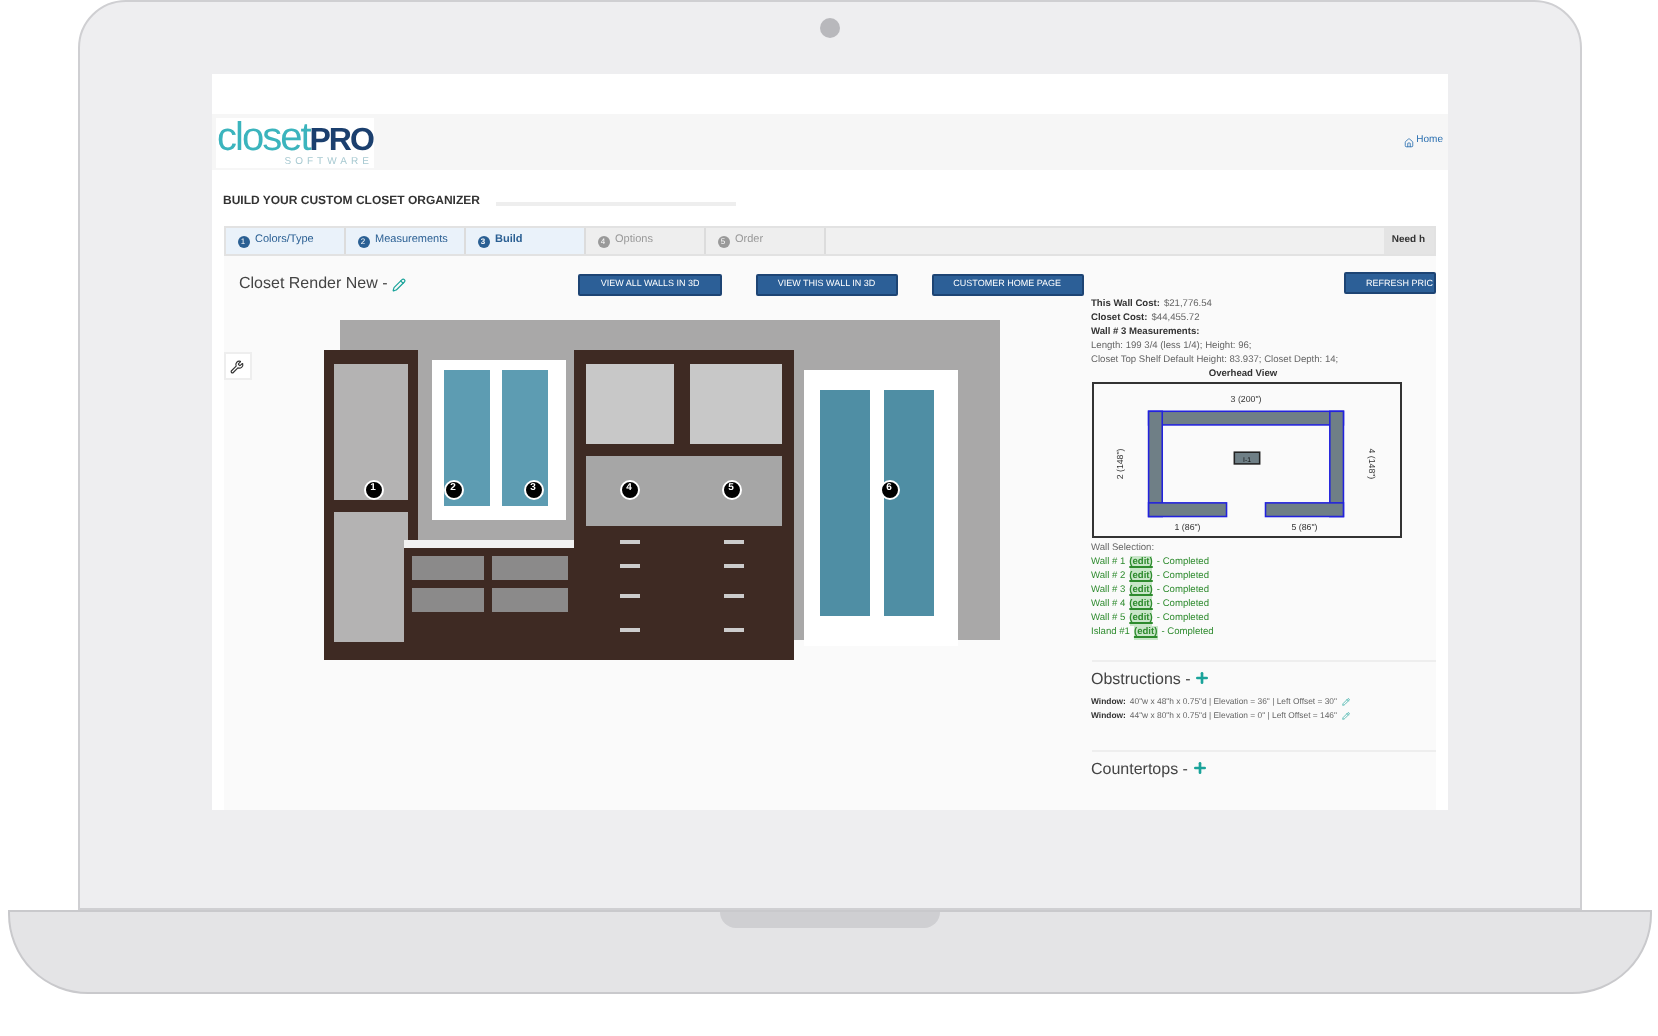 The width and height of the screenshot is (1658, 1036). What do you see at coordinates (1139, 768) in the screenshot?
I see `countertops-title: Countertops -` at bounding box center [1139, 768].